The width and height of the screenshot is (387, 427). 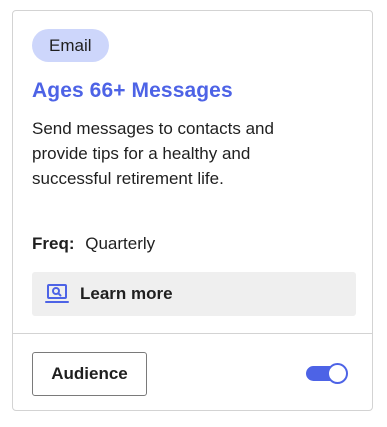 I want to click on channel-badge: Email, so click(x=70, y=45).